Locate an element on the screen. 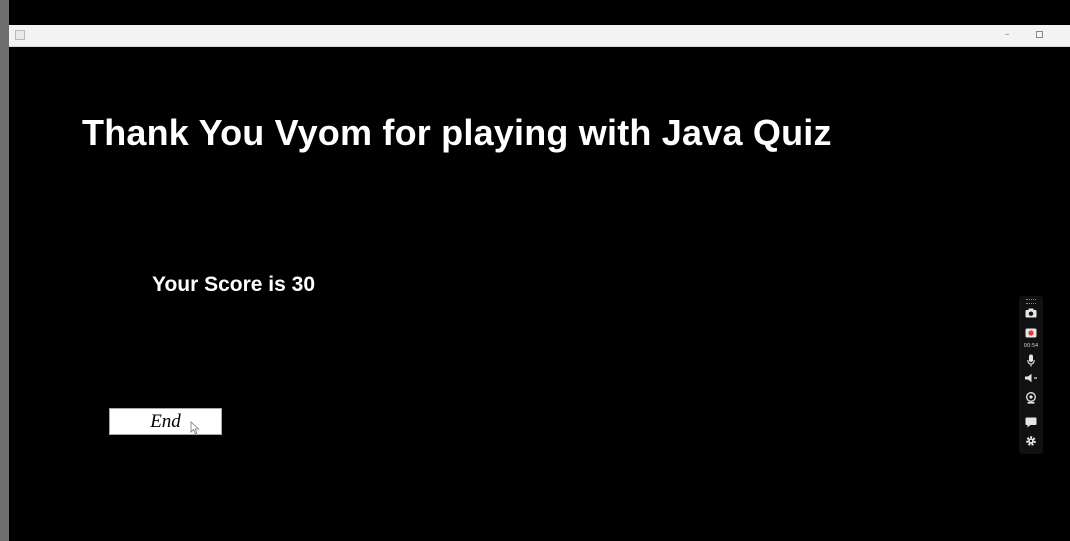 The height and width of the screenshot is (541, 1070). end-button: End is located at coordinates (165, 421).